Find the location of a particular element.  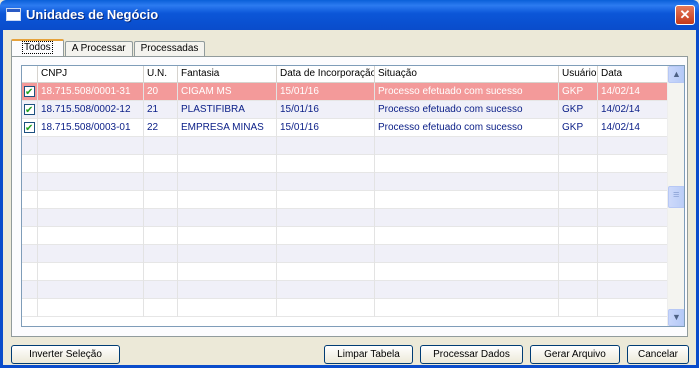

scroll-down-button: ▼ is located at coordinates (676, 317).